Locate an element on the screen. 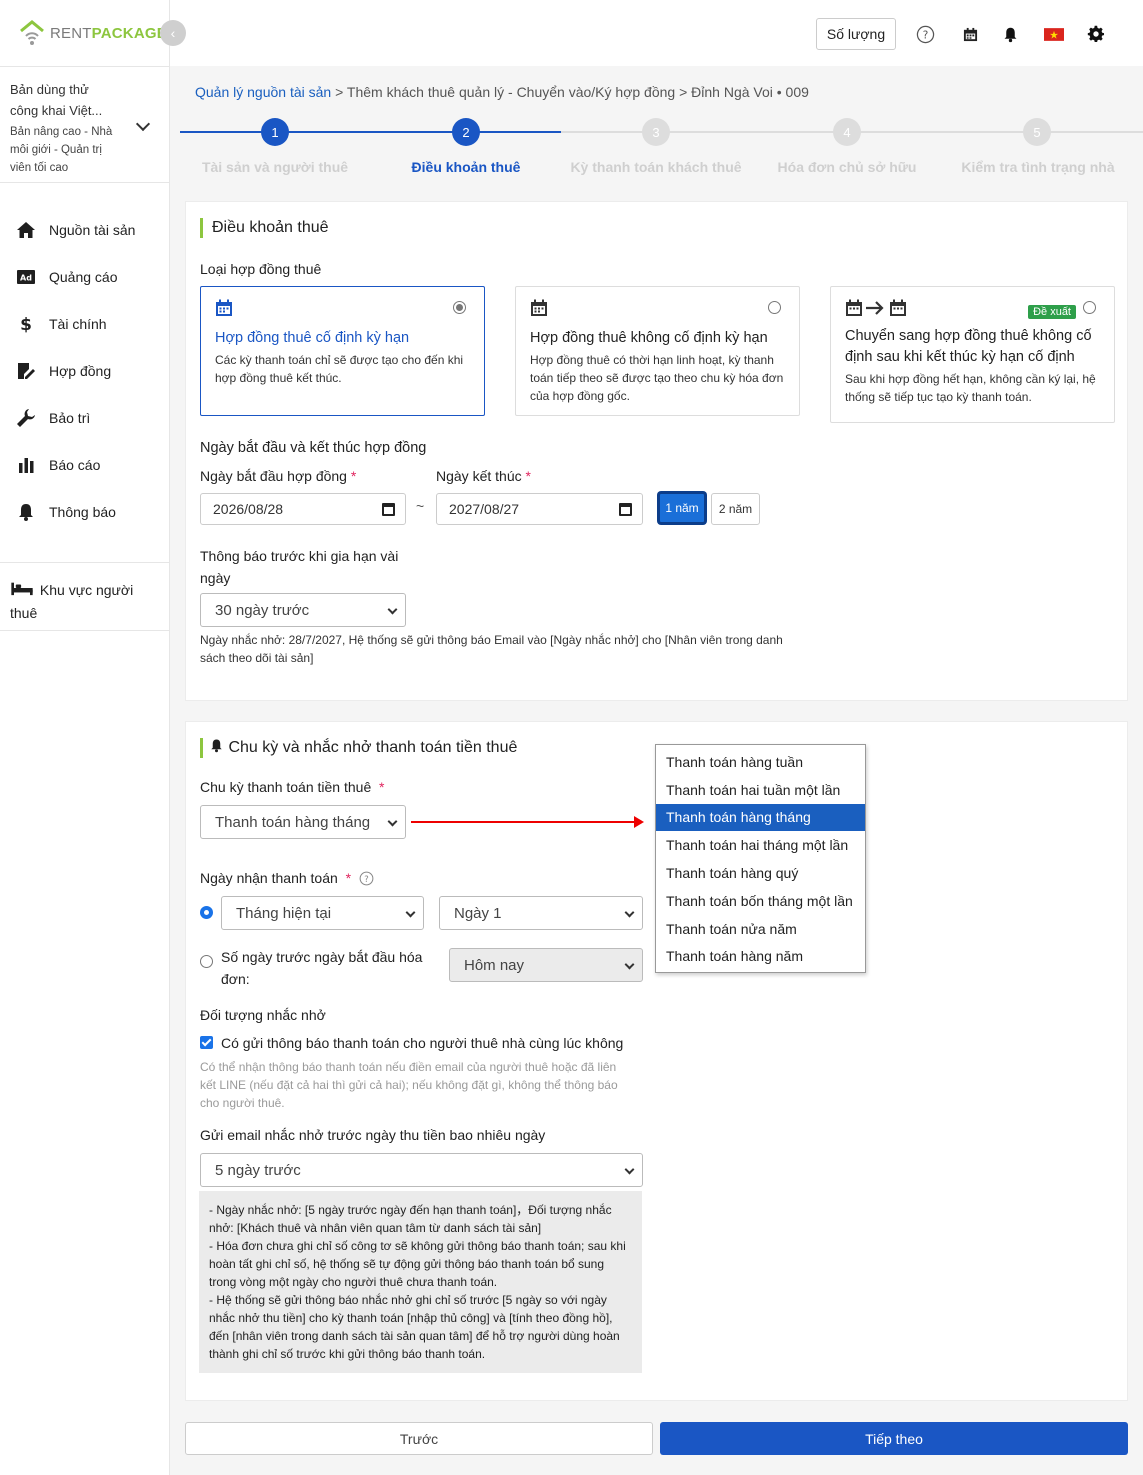 The width and height of the screenshot is (1143, 1475). email-reminder-value: 5 ngày trước is located at coordinates (258, 1170).